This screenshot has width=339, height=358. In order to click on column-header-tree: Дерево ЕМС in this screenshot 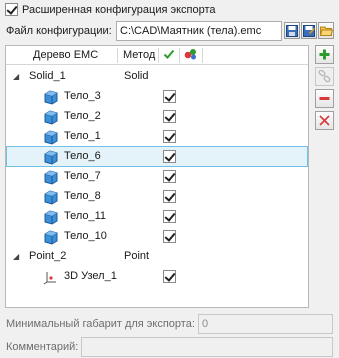, I will do `click(65, 55)`.